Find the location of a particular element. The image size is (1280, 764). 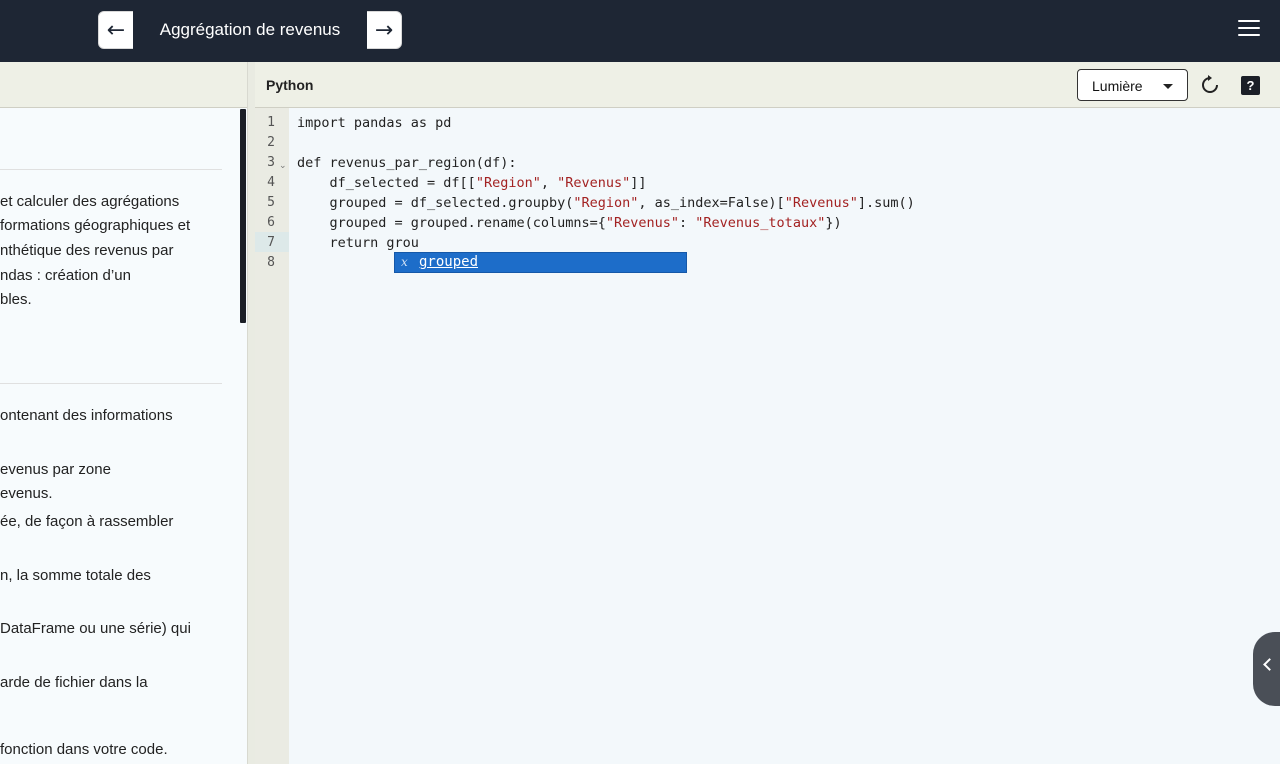

line-number: 8 is located at coordinates (271, 262).